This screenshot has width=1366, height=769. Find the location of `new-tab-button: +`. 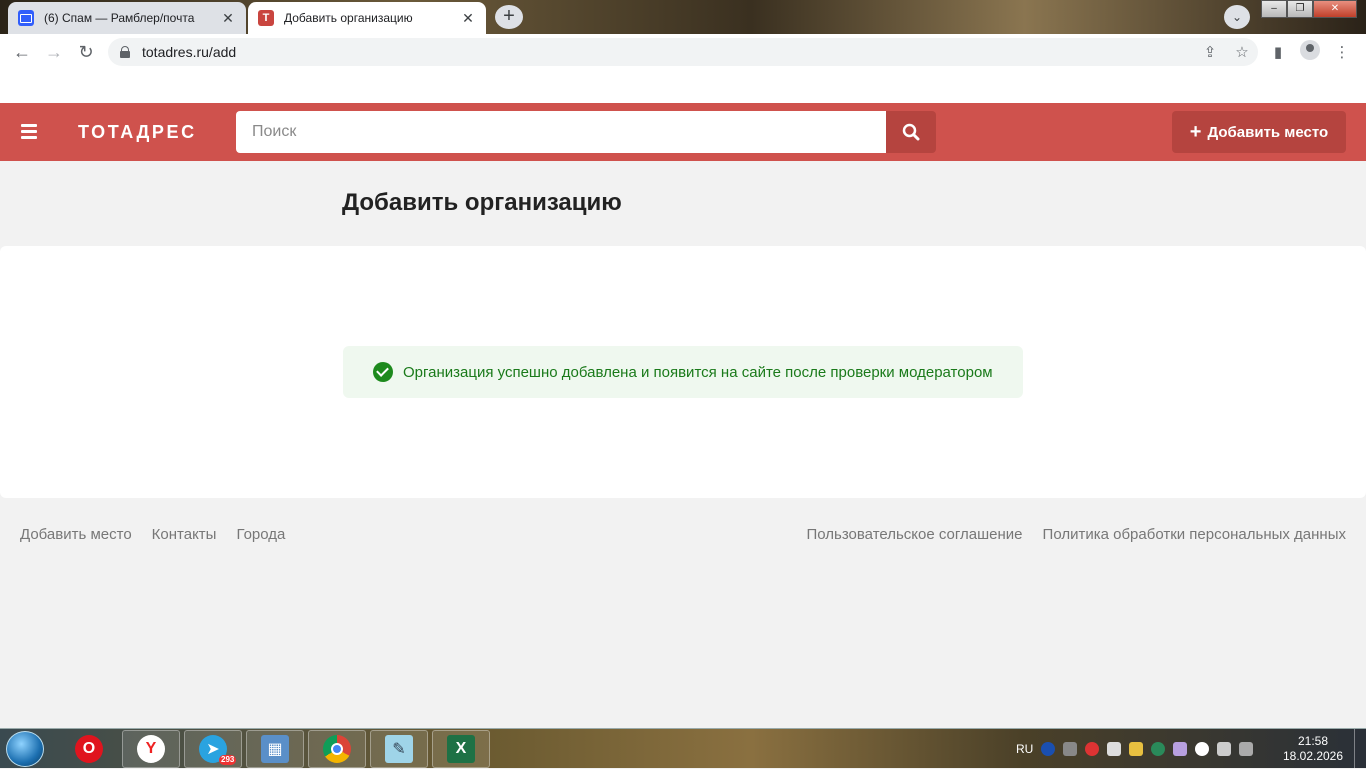

new-tab-button: + is located at coordinates (509, 17).